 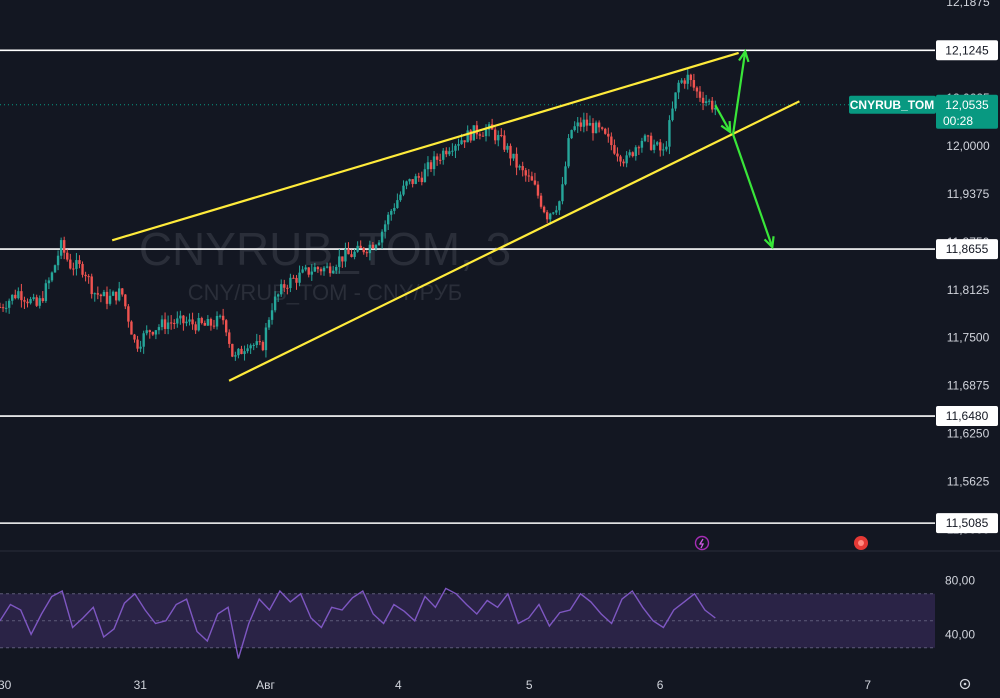 What do you see at coordinates (960, 580) in the screenshot?
I see `rsi-tick-label: 80,00` at bounding box center [960, 580].